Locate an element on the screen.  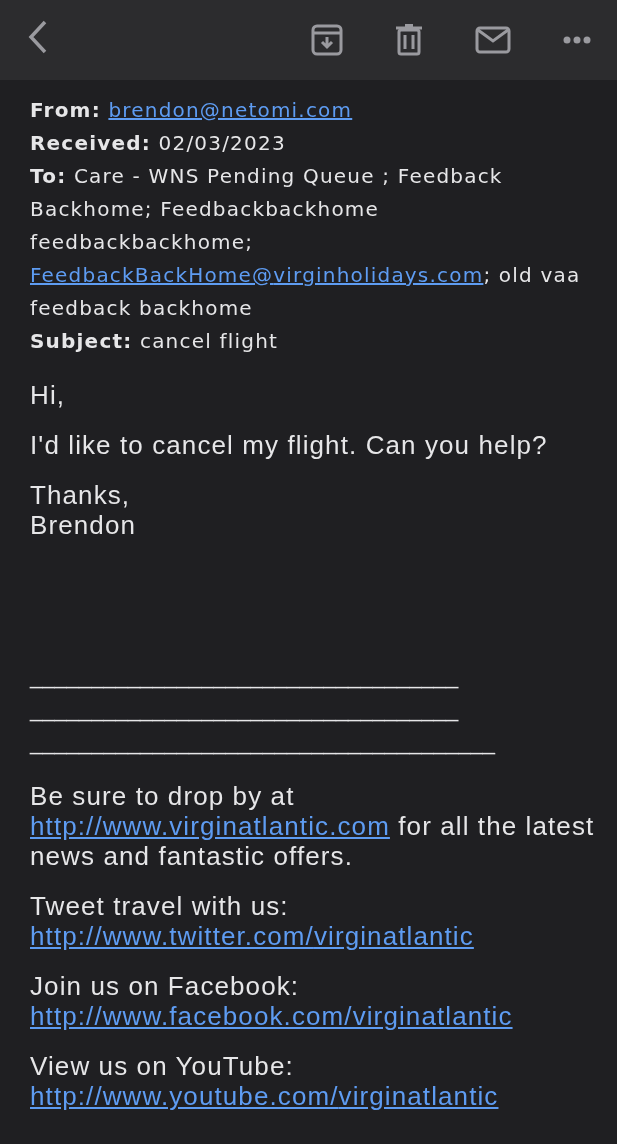
body-paragraph: Be sure to drop by at http://www.virginatlantic.com for all the latest news and fantastic offers. is located at coordinates (313, 826).